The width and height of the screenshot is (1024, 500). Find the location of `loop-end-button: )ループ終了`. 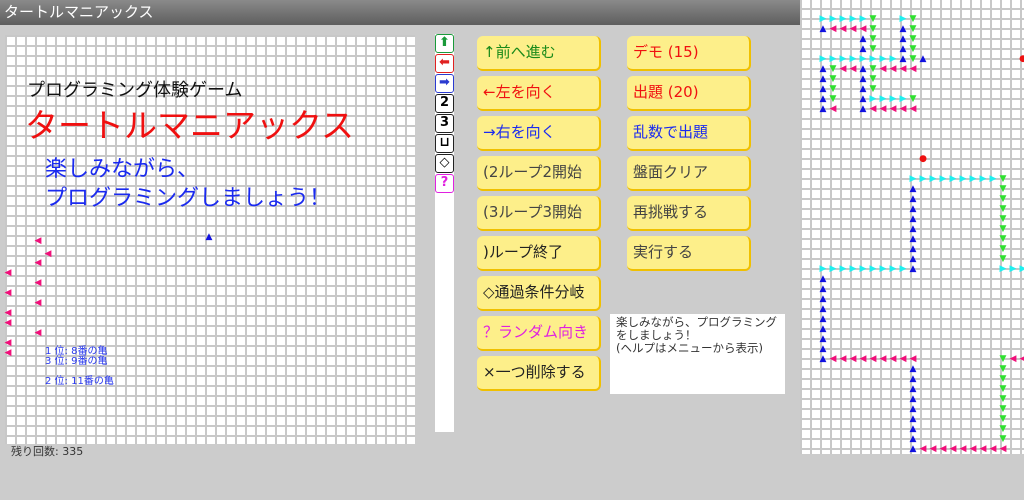

loop-end-button: )ループ終了 is located at coordinates (539, 253).